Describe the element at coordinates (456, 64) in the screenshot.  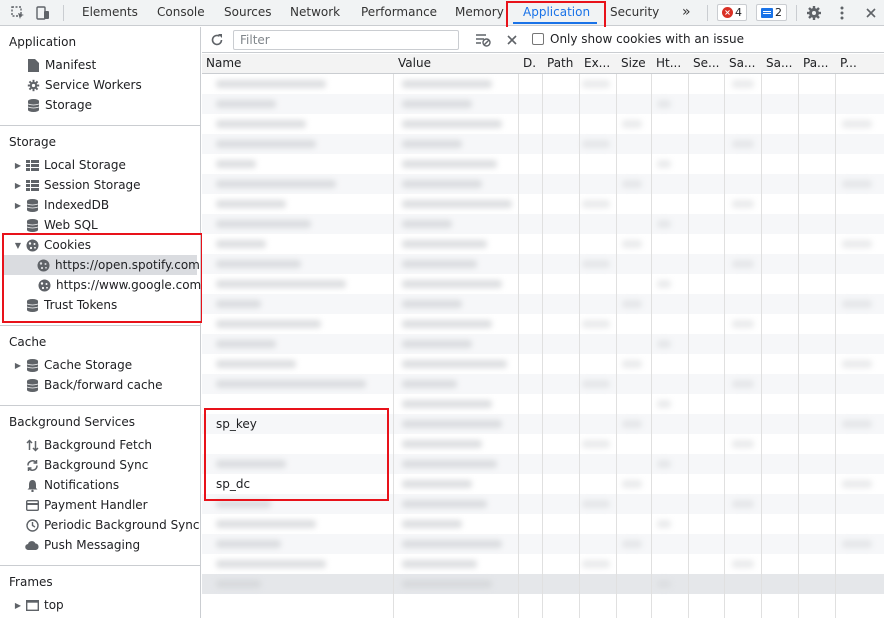
I see `column-header-value: Value` at that location.